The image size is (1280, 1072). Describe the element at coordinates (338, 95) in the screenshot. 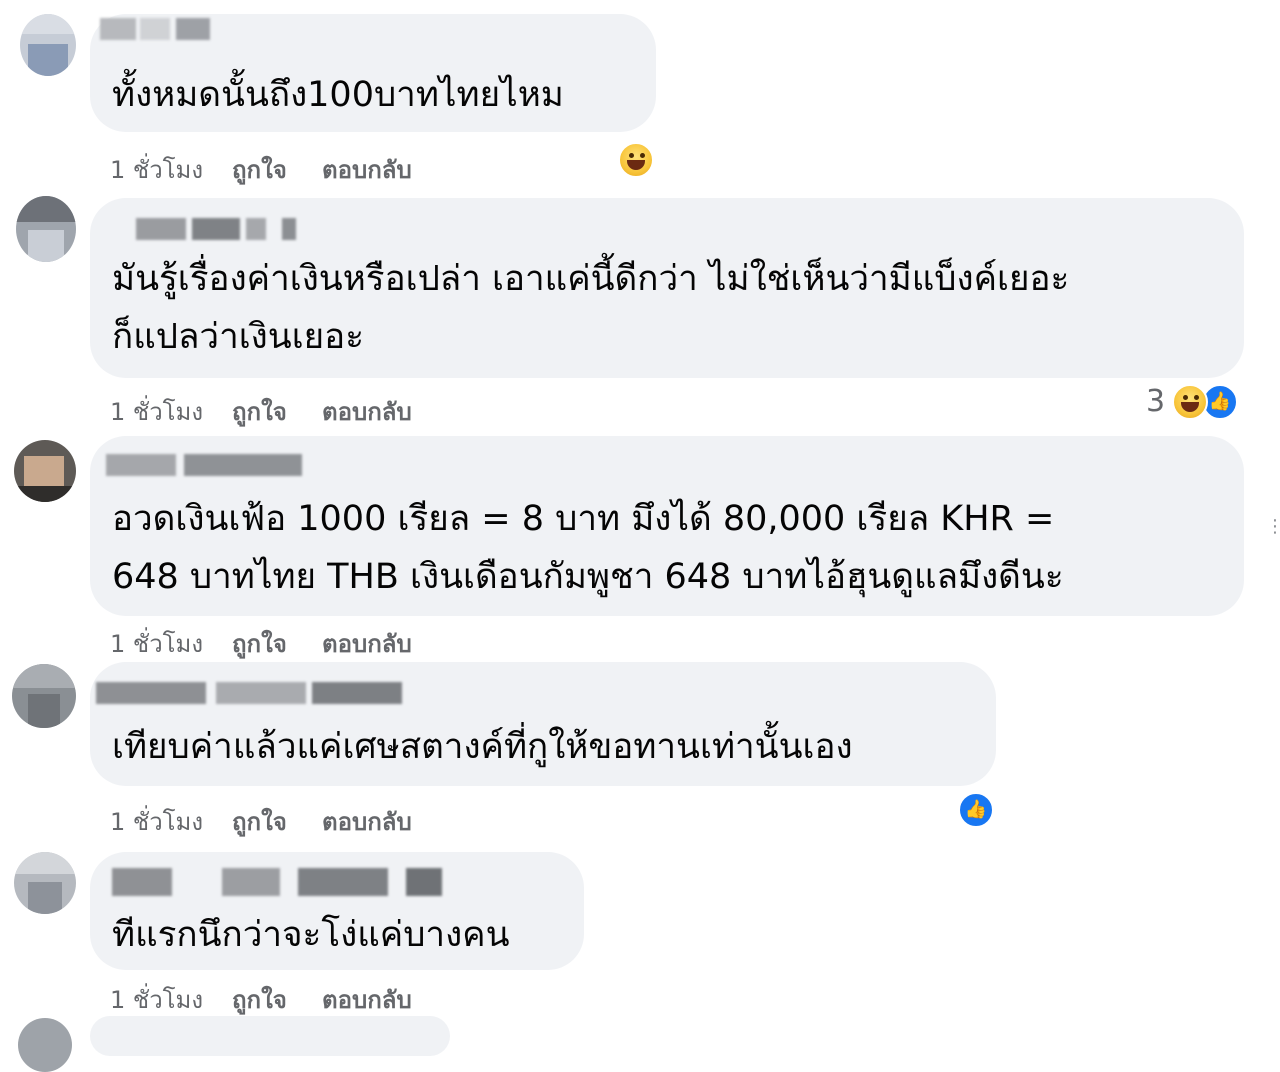

I see `comment-text: ทั้งหมดนั้นถึง100บาทไทยไหม` at that location.